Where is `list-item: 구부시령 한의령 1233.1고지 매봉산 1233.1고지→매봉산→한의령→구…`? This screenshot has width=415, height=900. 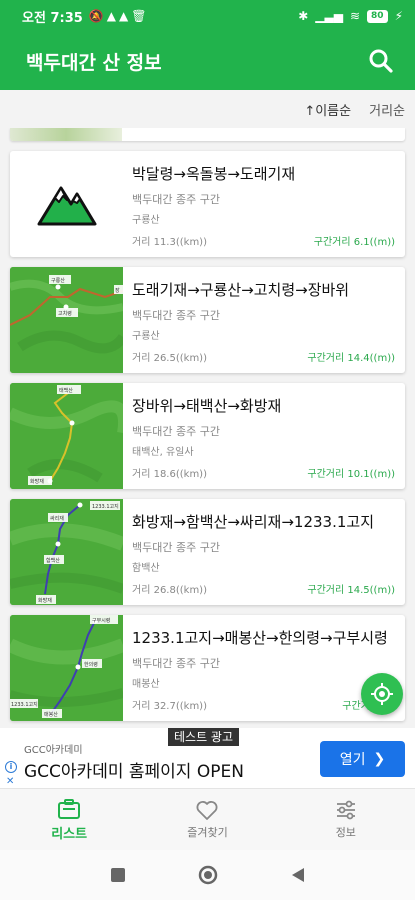
list-item: 구부시령 한의령 1233.1고지 매봉산 1233.1고지→매봉산→한의령→구… is located at coordinates (207, 668).